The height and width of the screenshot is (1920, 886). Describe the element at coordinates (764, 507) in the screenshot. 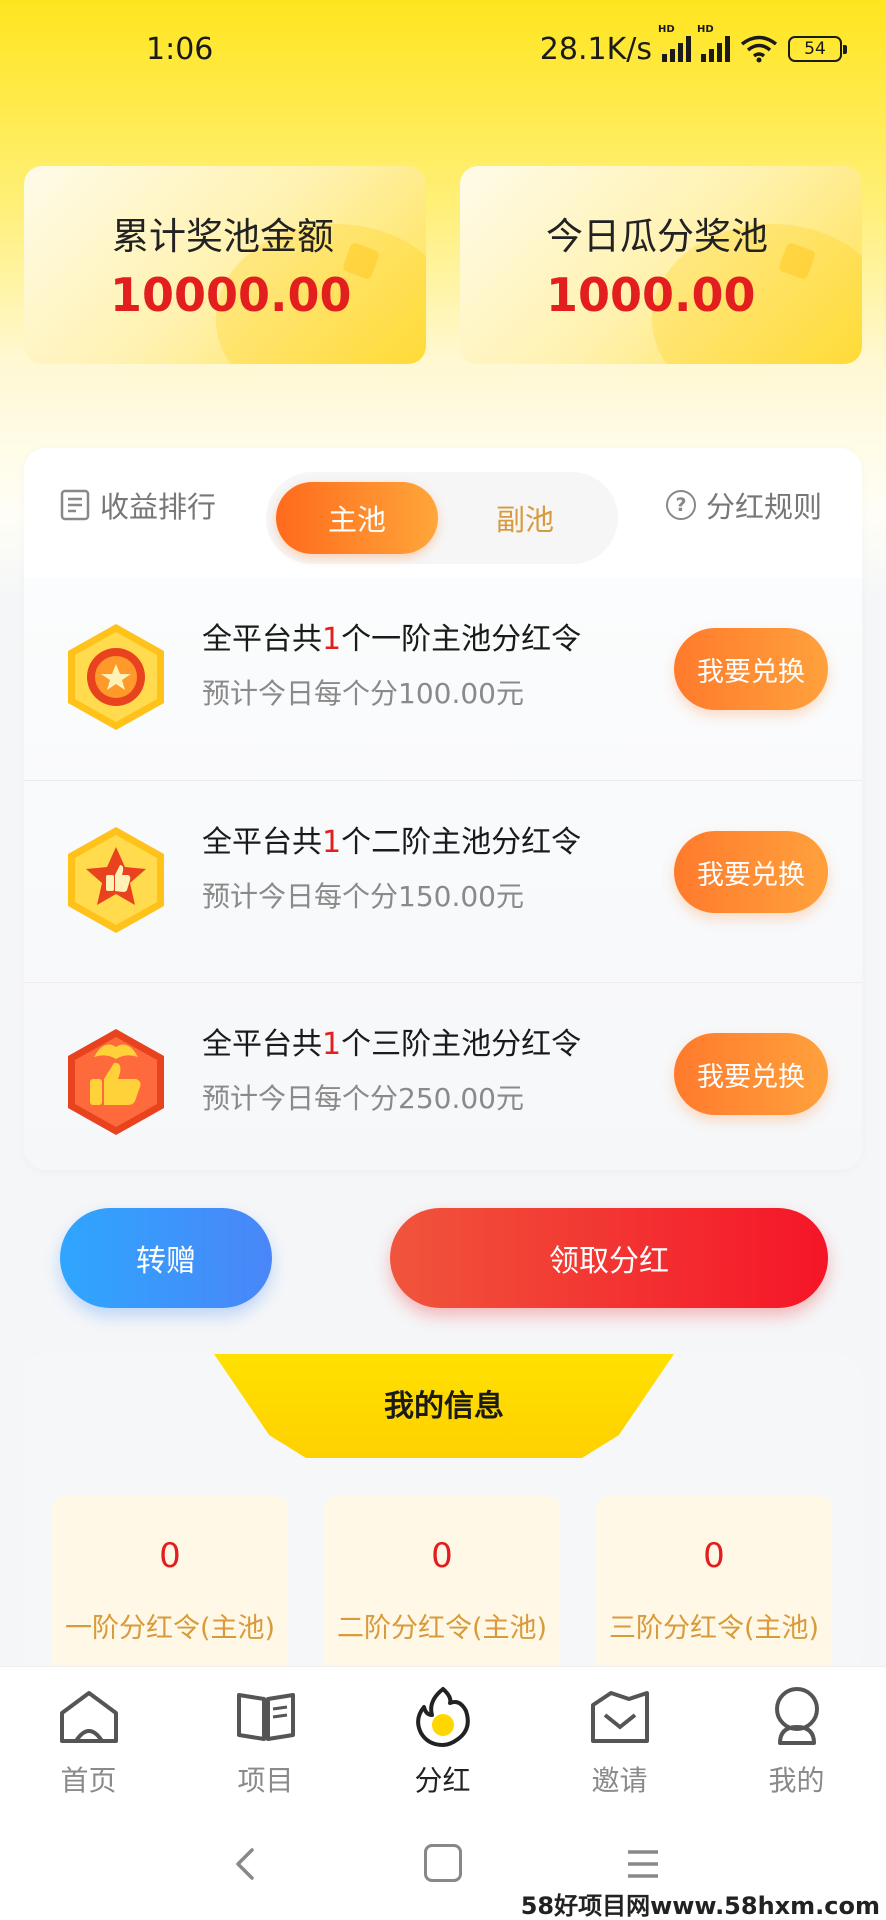

I see `dividend-rules-label: 分红规则` at that location.